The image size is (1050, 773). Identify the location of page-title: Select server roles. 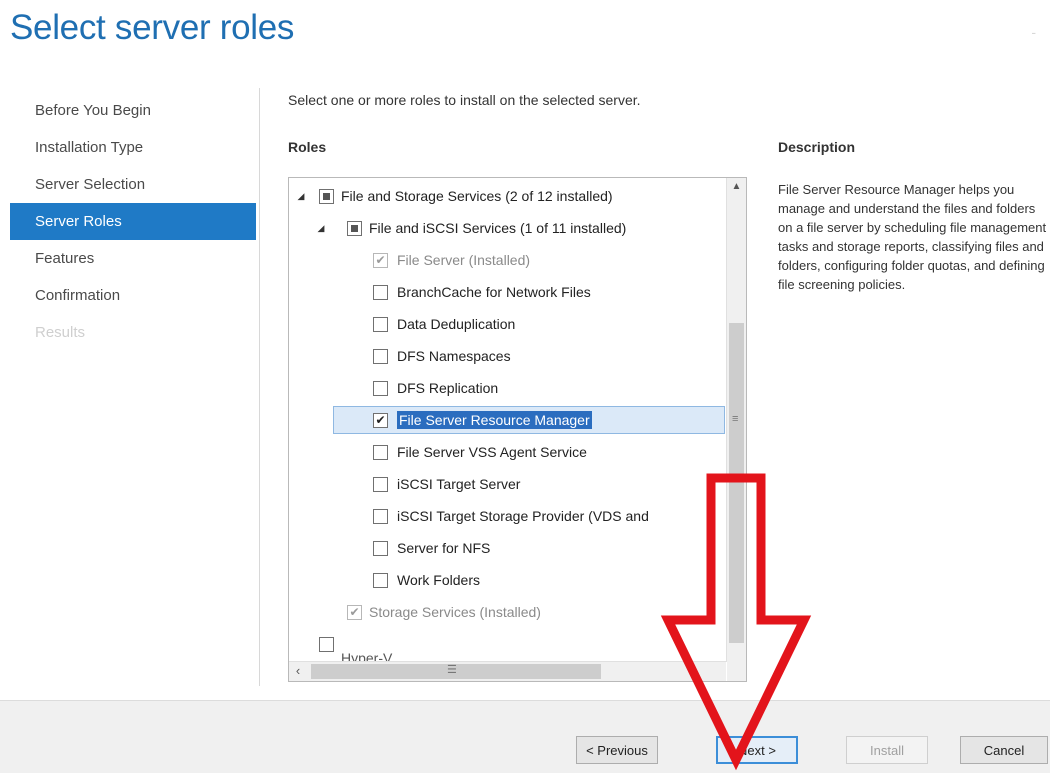
(152, 27).